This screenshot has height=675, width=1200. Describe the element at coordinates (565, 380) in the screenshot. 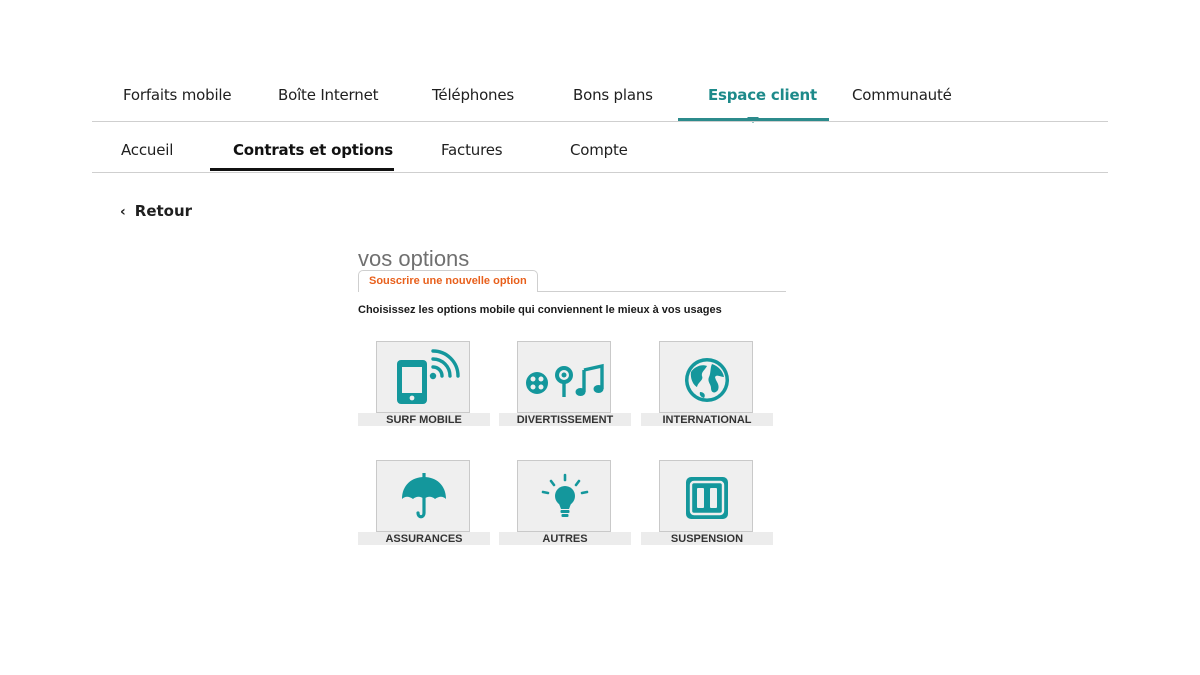

I see `entertainment-icon` at that location.